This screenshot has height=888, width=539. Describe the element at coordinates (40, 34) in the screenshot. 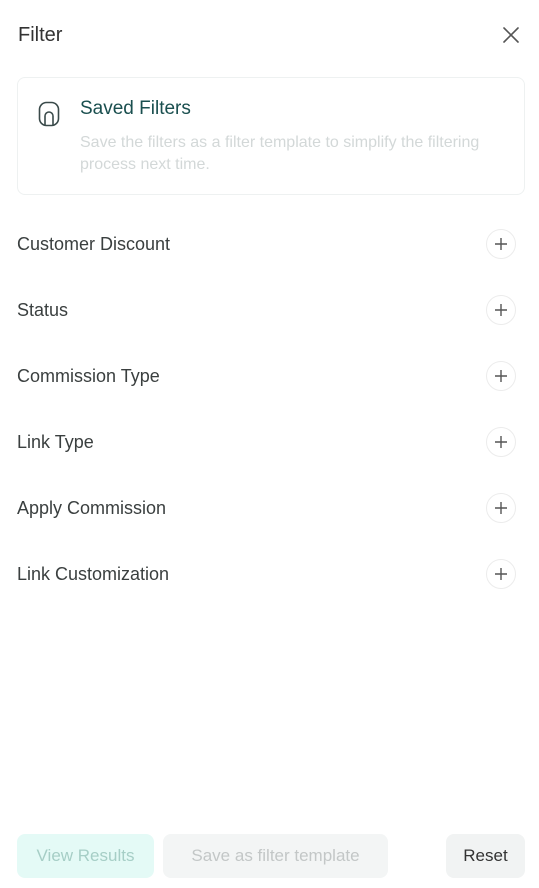

I see `page-title: Filter` at that location.